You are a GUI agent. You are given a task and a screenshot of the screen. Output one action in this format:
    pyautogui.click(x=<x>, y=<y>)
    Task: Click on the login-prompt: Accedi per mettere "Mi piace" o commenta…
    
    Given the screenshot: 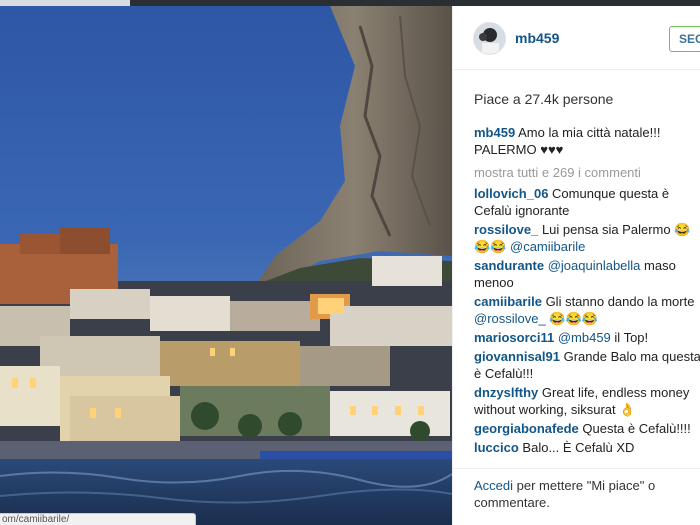 What is the action you would take?
    pyautogui.click(x=579, y=494)
    